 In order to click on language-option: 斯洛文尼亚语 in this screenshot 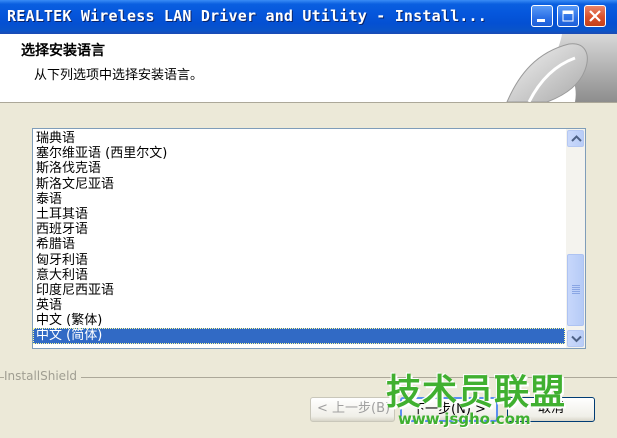, I will do `click(299, 184)`.